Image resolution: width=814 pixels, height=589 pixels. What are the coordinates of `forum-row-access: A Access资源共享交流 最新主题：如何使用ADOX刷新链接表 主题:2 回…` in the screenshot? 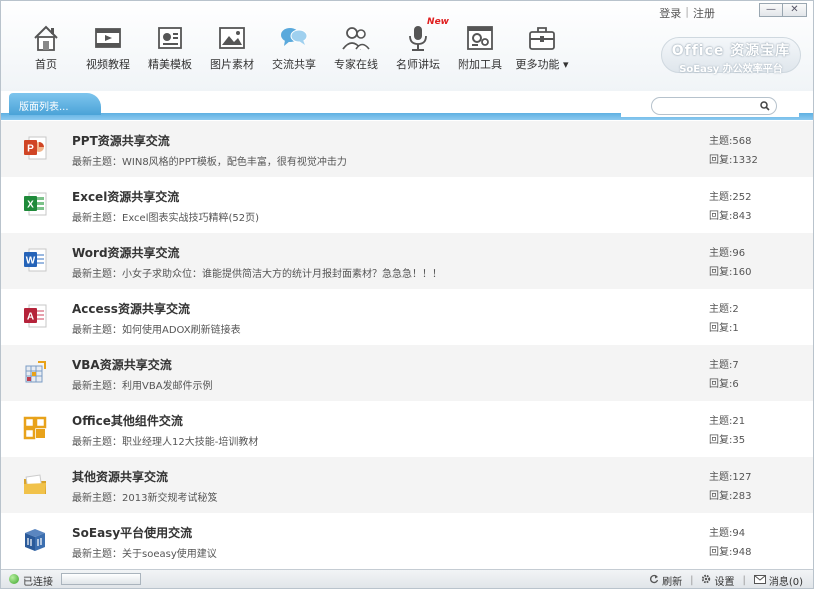 It's located at (407, 317).